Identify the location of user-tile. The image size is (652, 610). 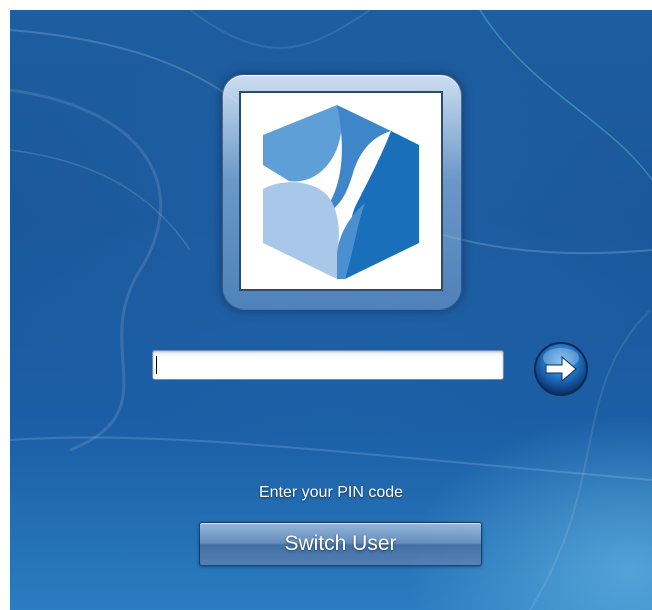
(341, 191).